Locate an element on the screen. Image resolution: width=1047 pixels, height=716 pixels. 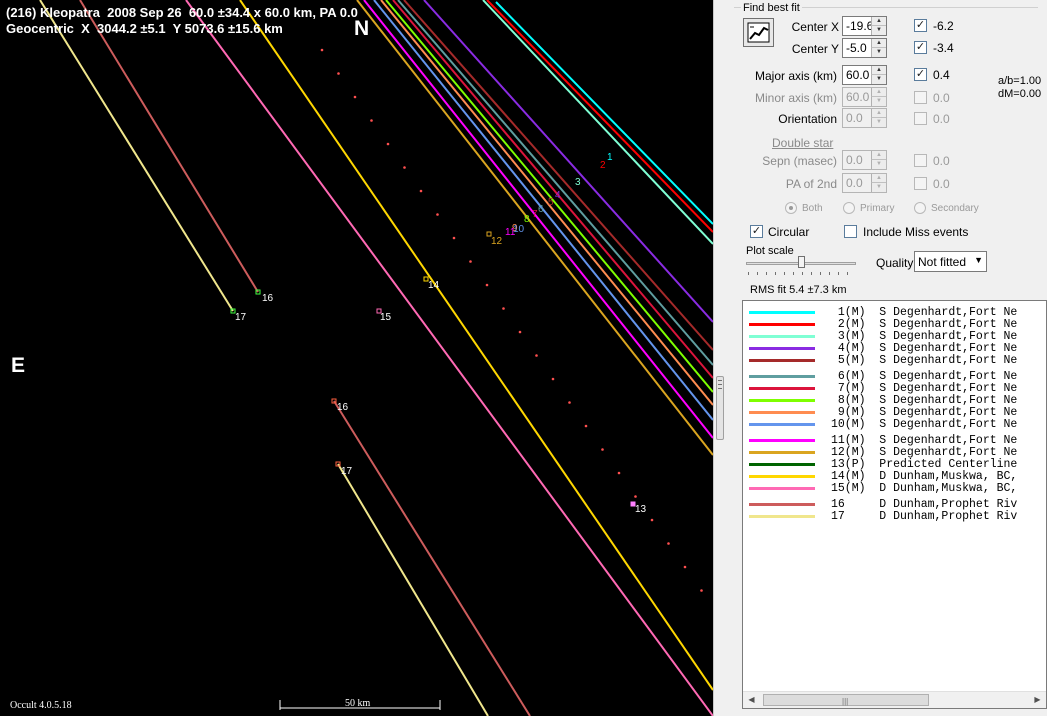
chord-number-label: 13 is located at coordinates (641, 509).